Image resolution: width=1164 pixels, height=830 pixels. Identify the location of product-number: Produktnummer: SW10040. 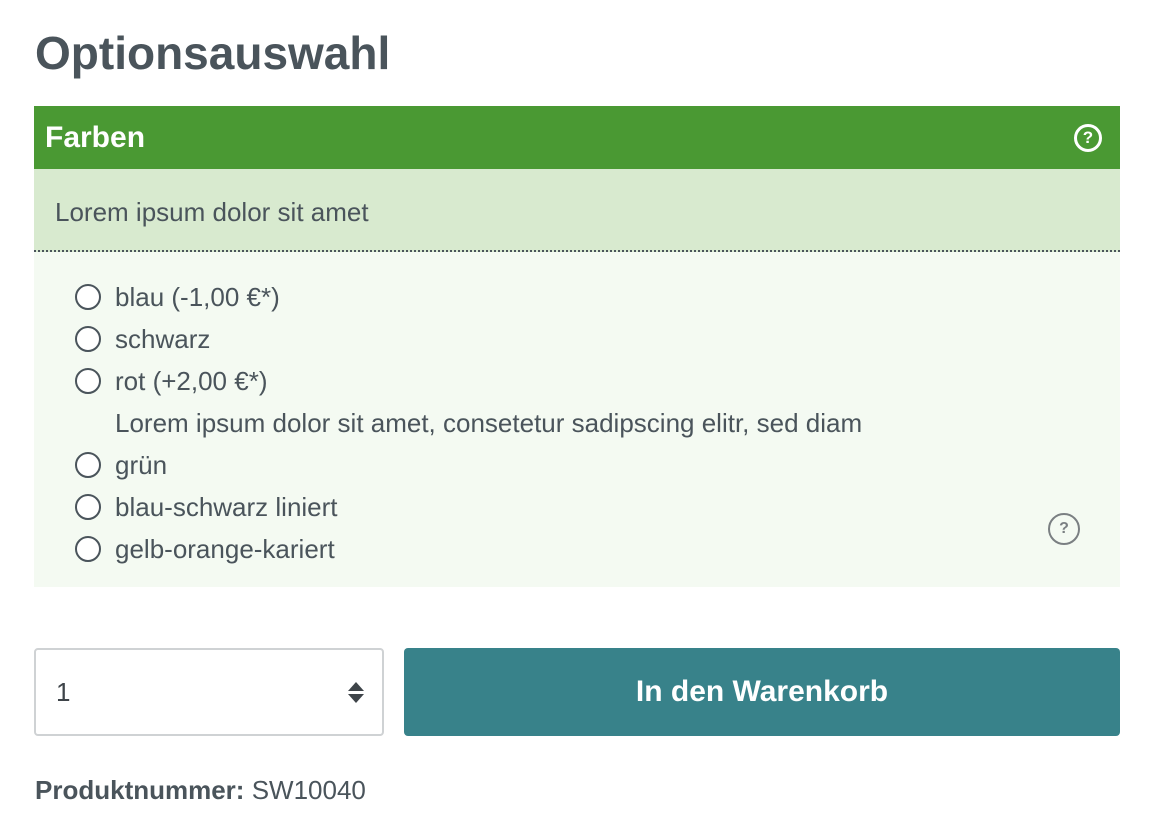
(200, 790).